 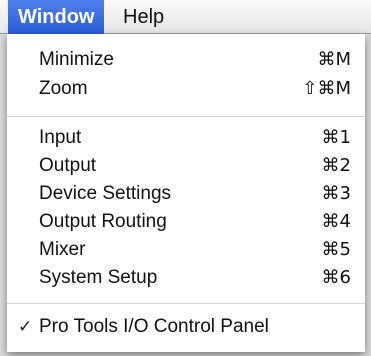 What do you see at coordinates (185, 17) in the screenshot?
I see `menu-bar: Window Help` at bounding box center [185, 17].